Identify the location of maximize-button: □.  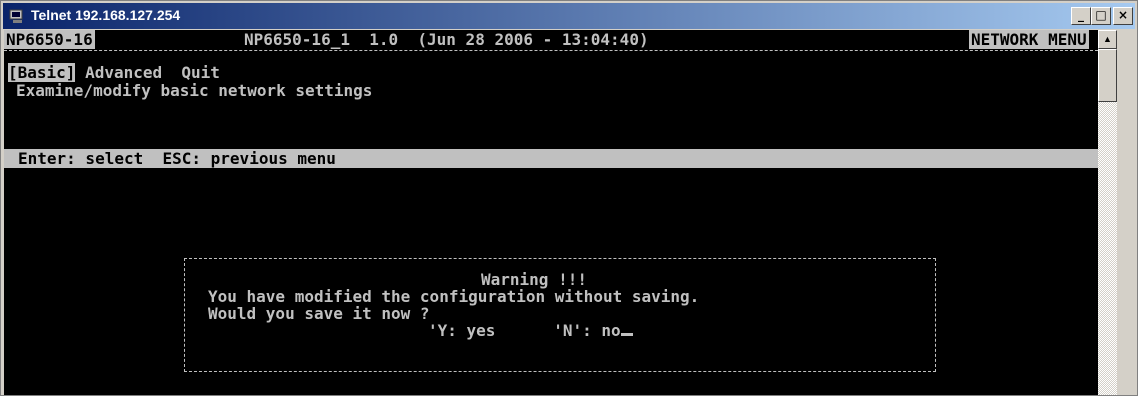
(1101, 16).